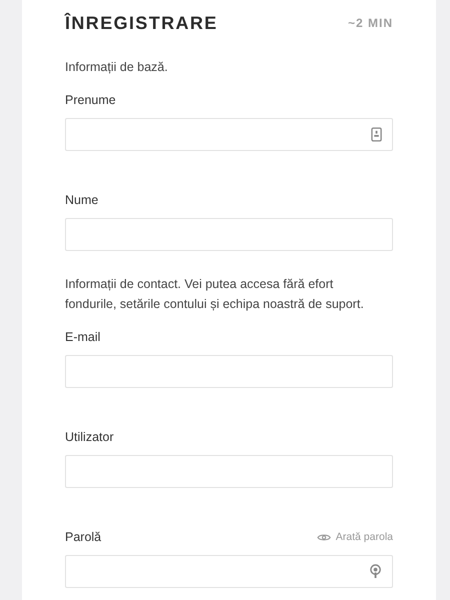 The height and width of the screenshot is (600, 450). I want to click on field-label: Prenume, so click(90, 100).